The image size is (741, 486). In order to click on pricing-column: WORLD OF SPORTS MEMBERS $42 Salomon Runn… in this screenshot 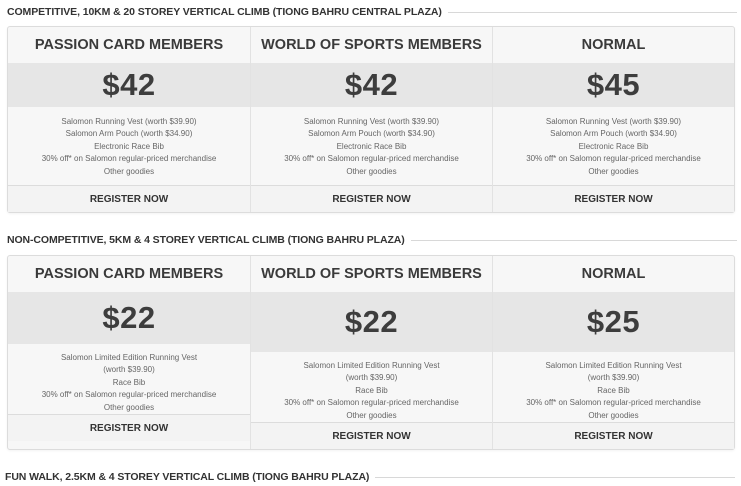, I will do `click(371, 119)`.